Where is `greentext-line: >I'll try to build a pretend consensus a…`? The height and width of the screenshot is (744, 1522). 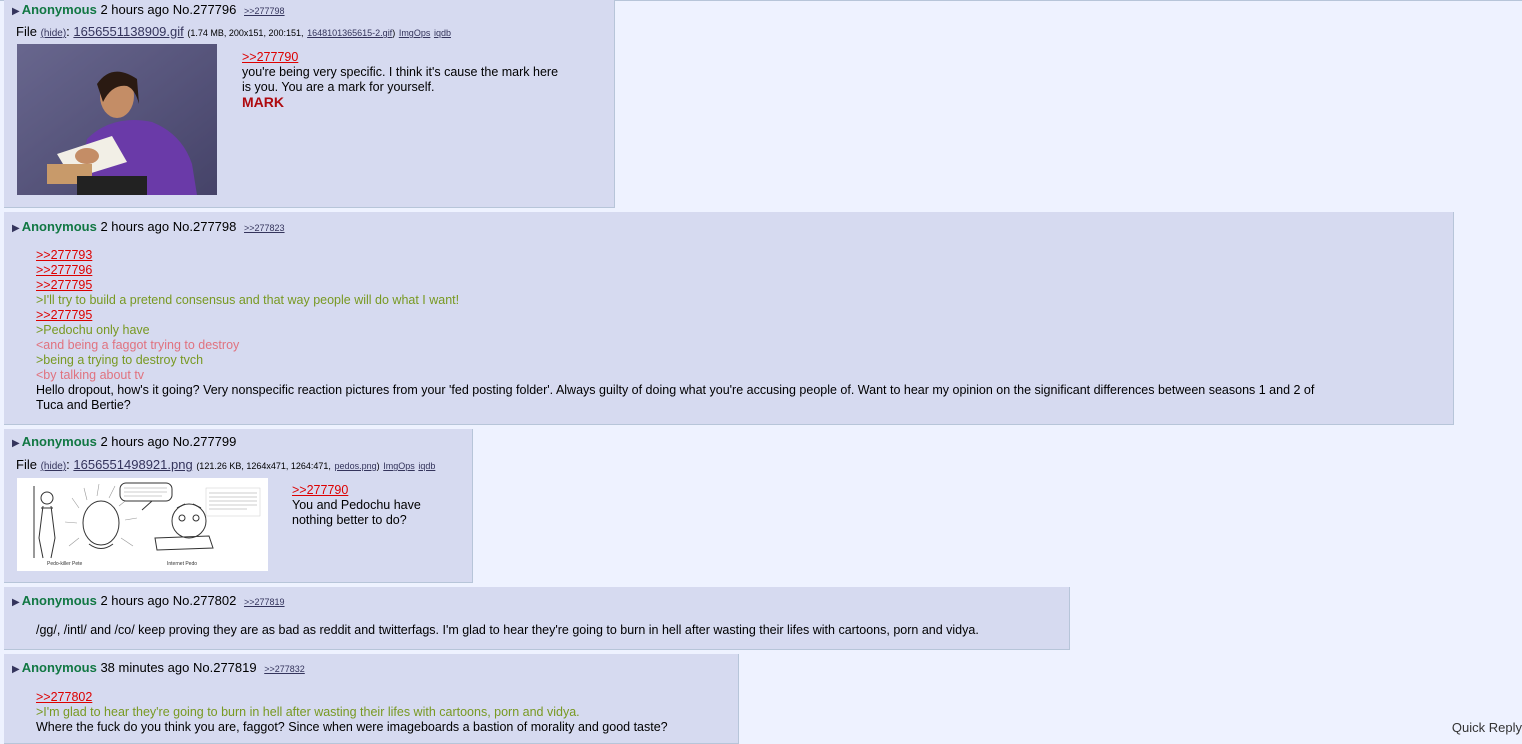
greentext-line: >I'll try to build a pretend consensus a… is located at coordinates (248, 300).